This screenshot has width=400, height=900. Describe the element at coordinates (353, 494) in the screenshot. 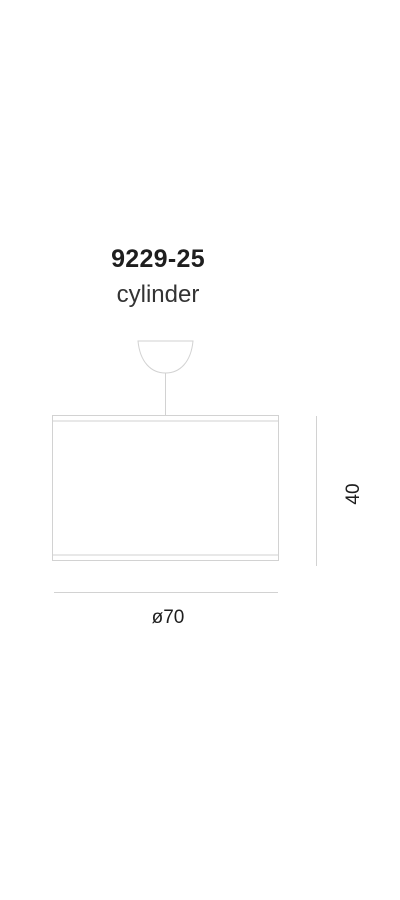

I see `height-dimension-label: 40` at that location.